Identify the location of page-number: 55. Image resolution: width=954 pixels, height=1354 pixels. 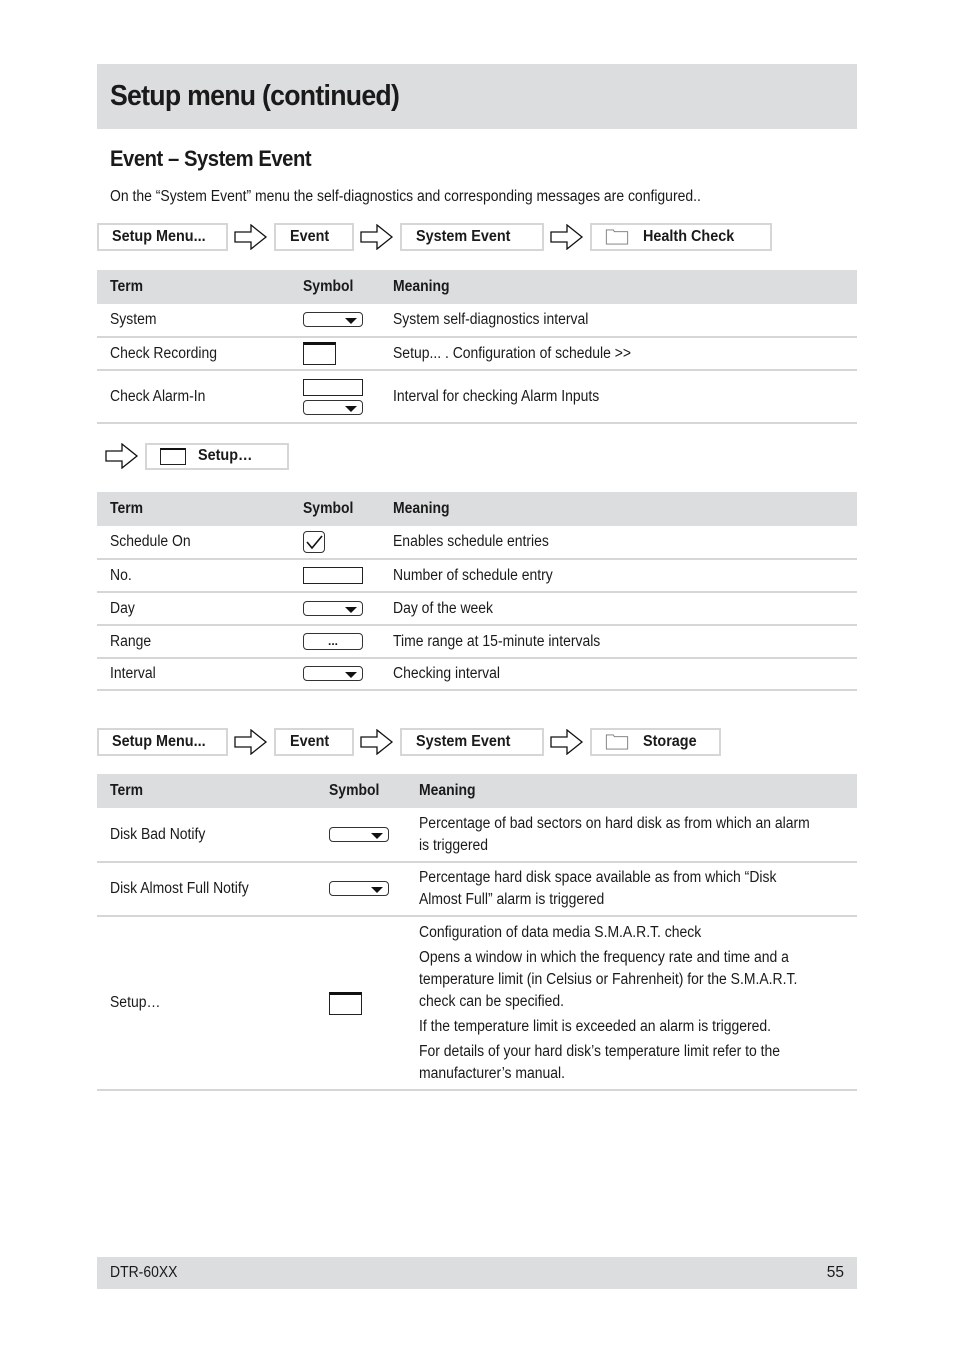
(835, 1272).